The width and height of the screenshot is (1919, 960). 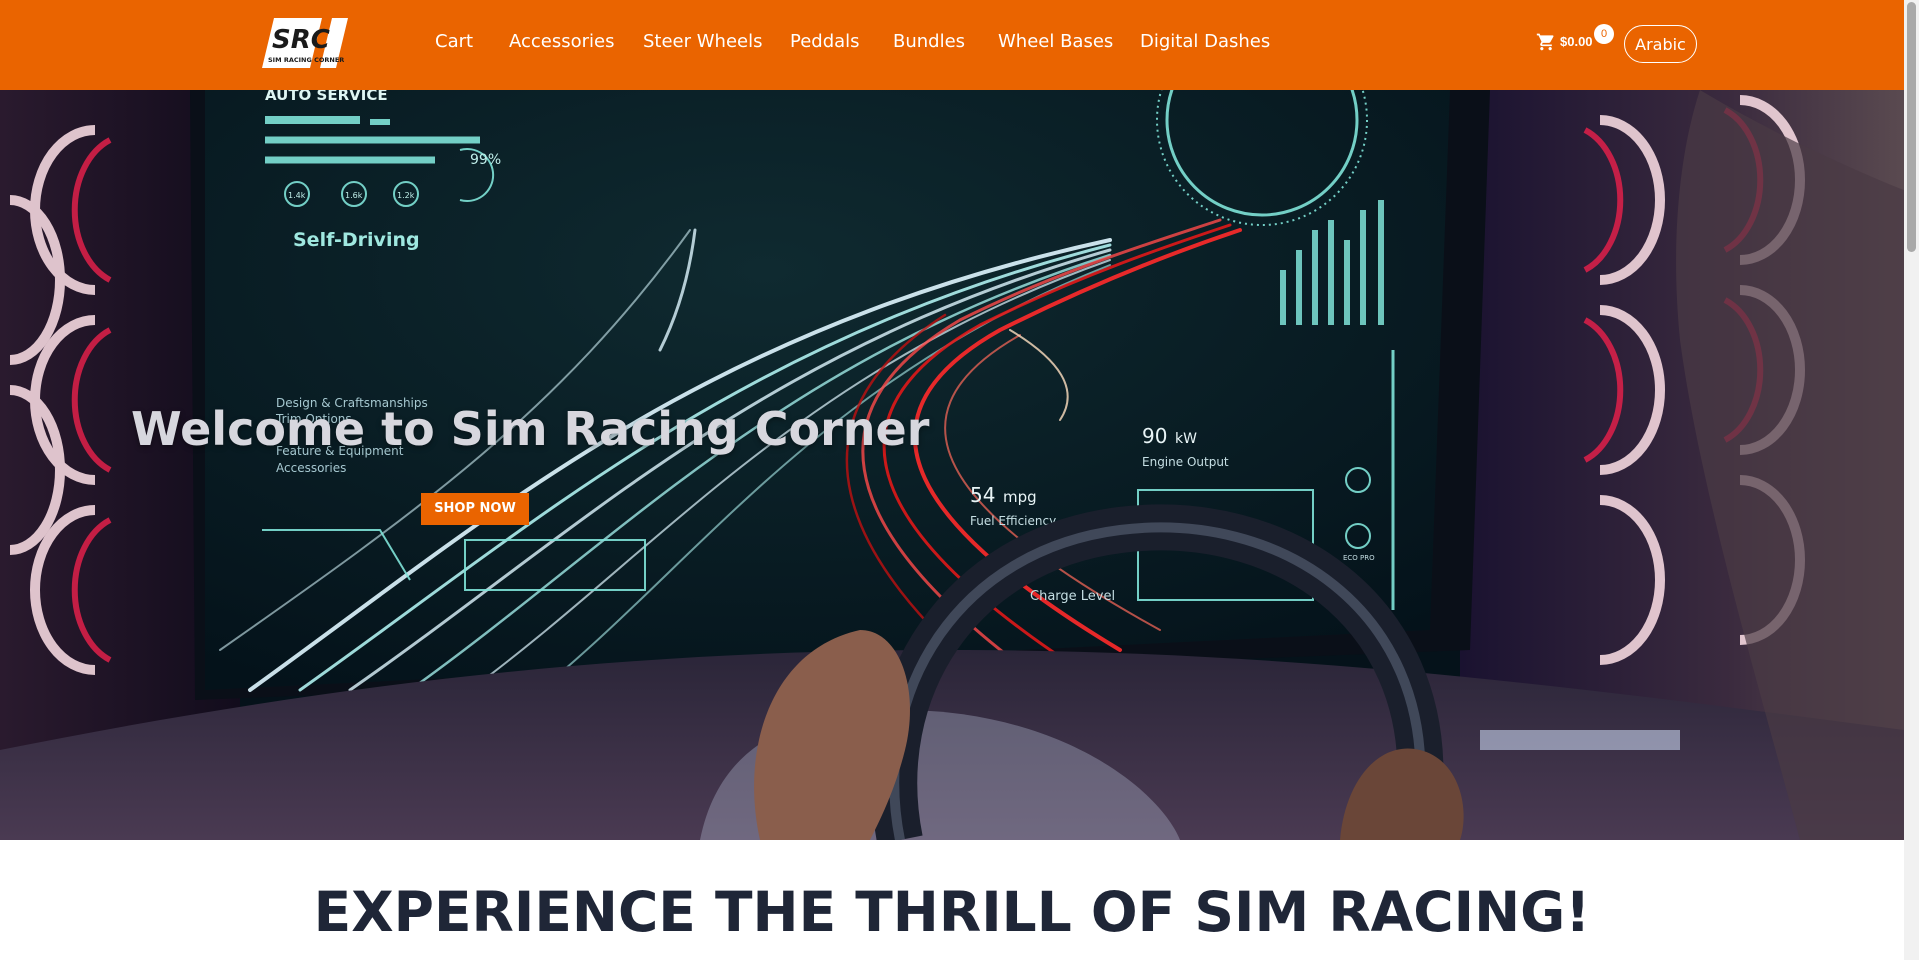 What do you see at coordinates (1020, 497) in the screenshot?
I see `hud-fuel-unit: mpg` at bounding box center [1020, 497].